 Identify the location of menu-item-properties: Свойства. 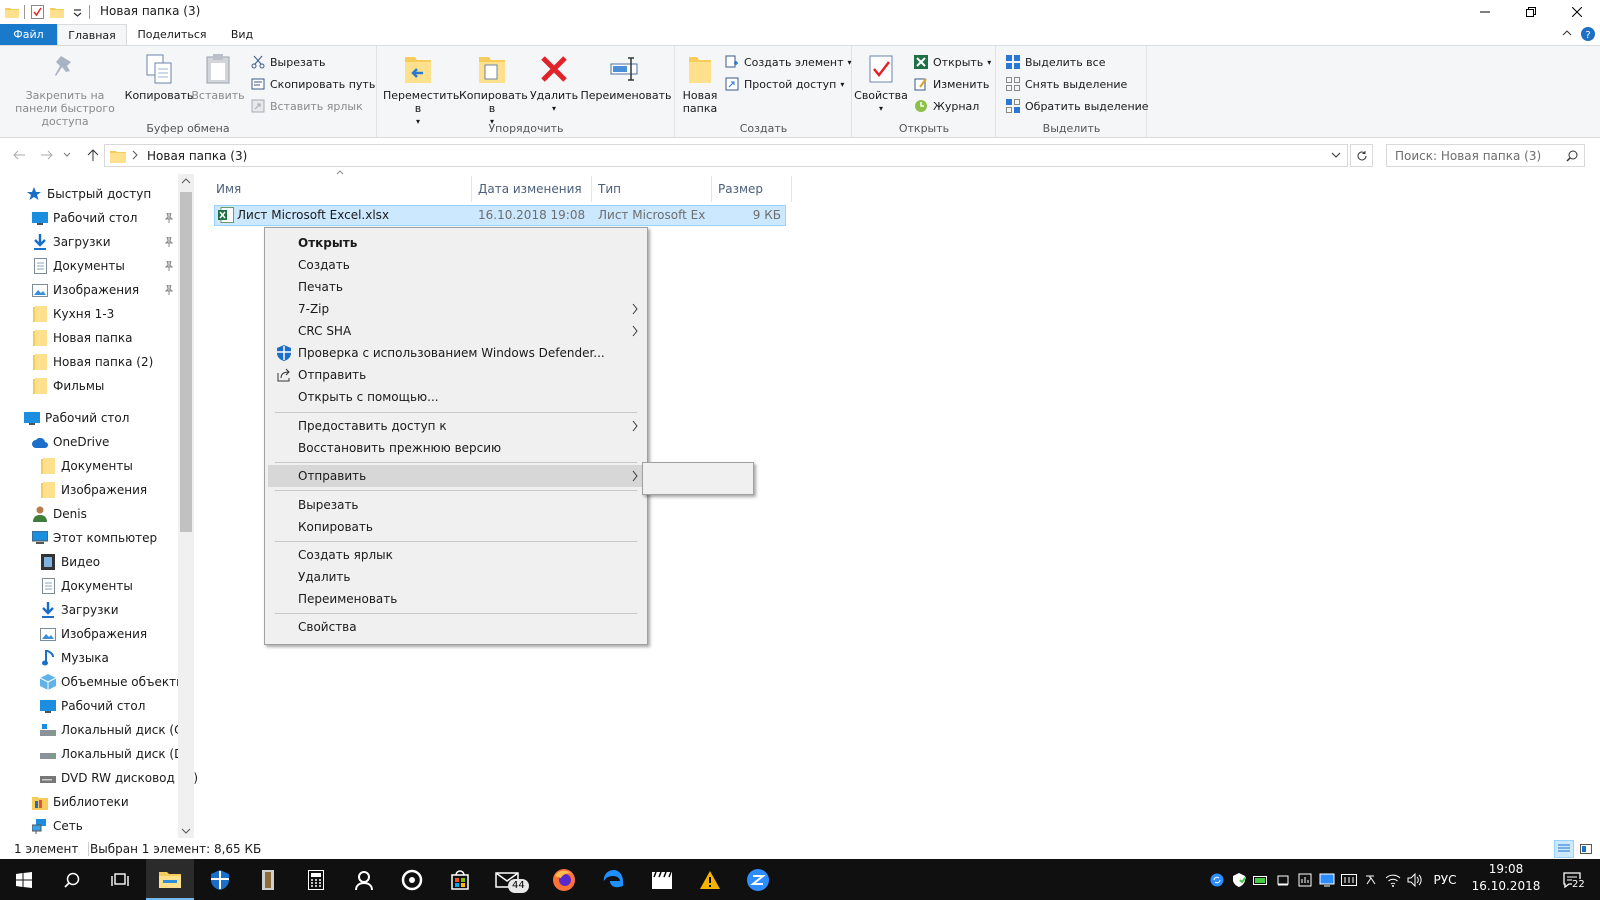
(456, 627).